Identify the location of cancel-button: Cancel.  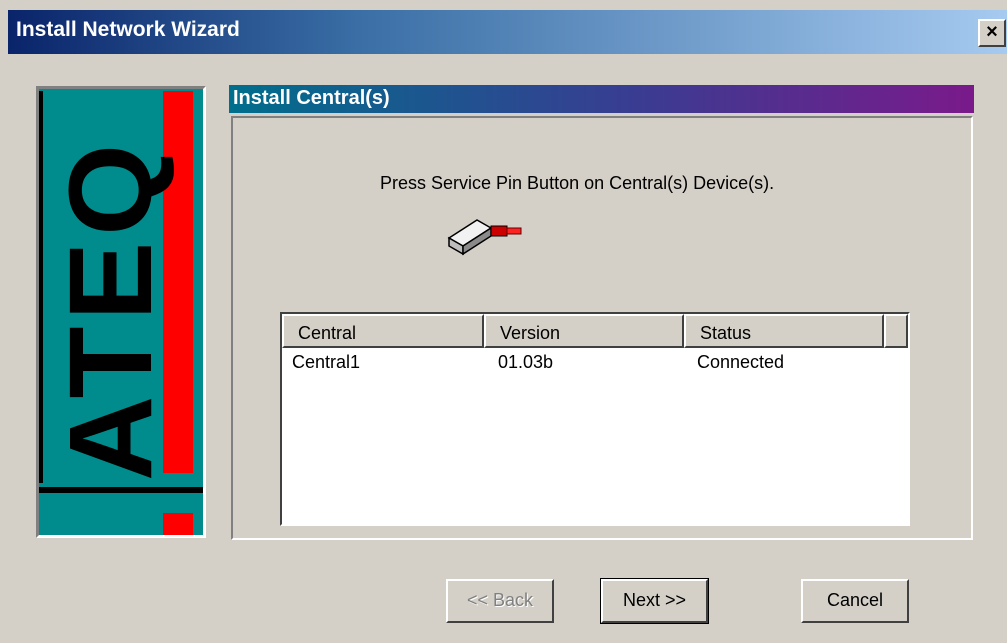
(855, 601).